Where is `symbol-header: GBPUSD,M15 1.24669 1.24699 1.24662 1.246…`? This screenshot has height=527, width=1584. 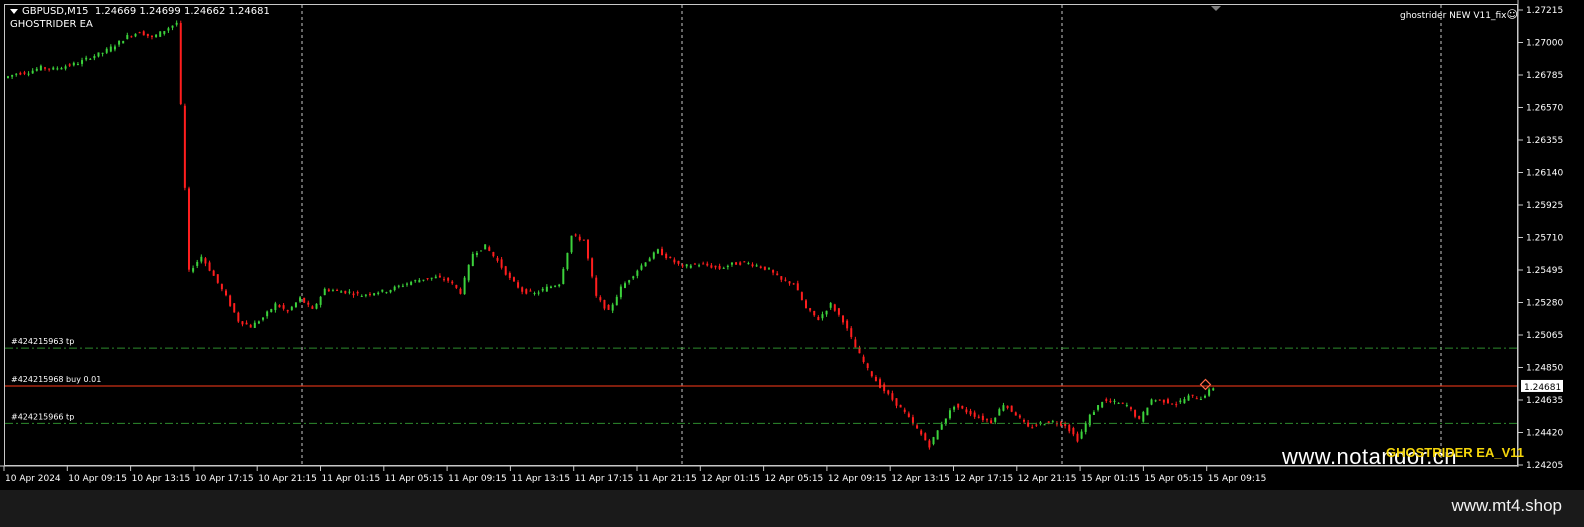
symbol-header: GBPUSD,M15 1.24669 1.24699 1.24662 1.246… is located at coordinates (140, 11).